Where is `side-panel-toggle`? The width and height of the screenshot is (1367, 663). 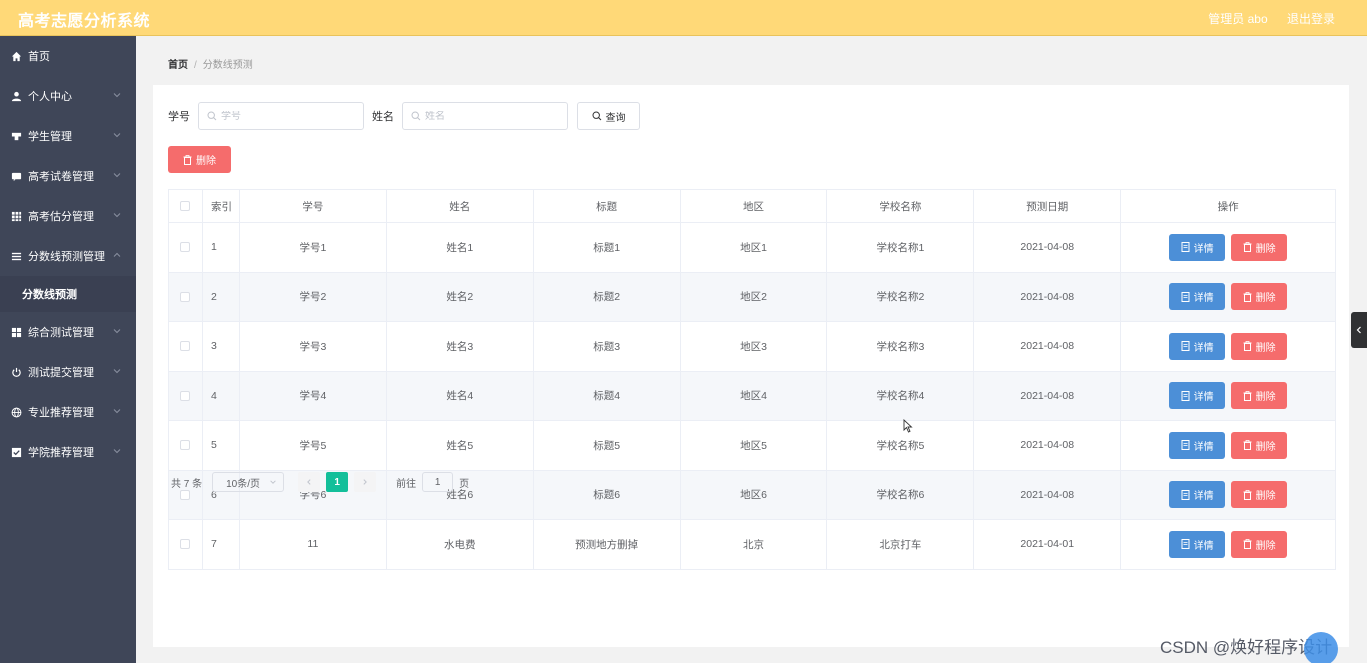
side-panel-toggle is located at coordinates (1359, 330).